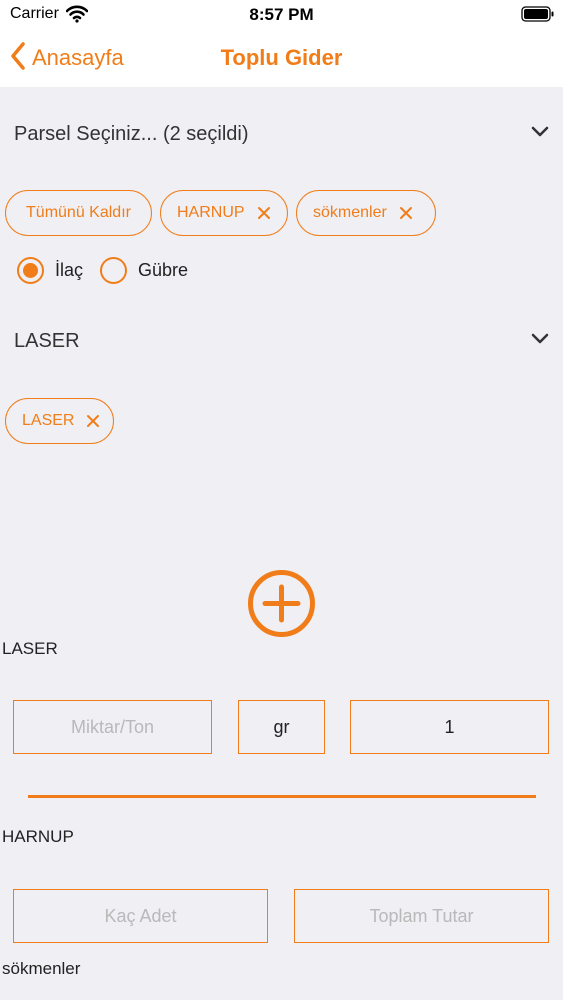 The image size is (563, 1000). I want to click on piece-count-input: Kaç Adet, so click(140, 916).